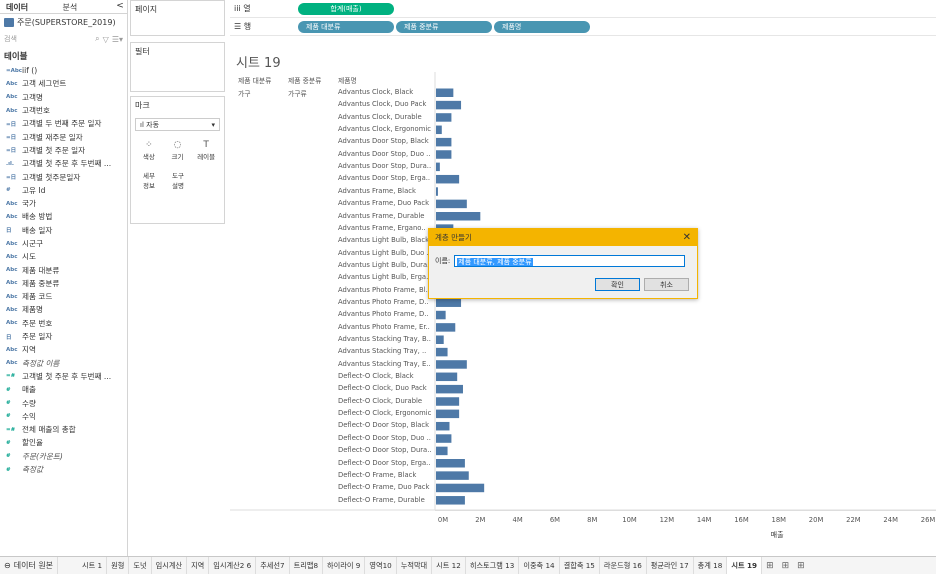 The height and width of the screenshot is (574, 936). What do you see at coordinates (178, 150) in the screenshot?
I see `mark-size-button: ◌ 크기` at bounding box center [178, 150].